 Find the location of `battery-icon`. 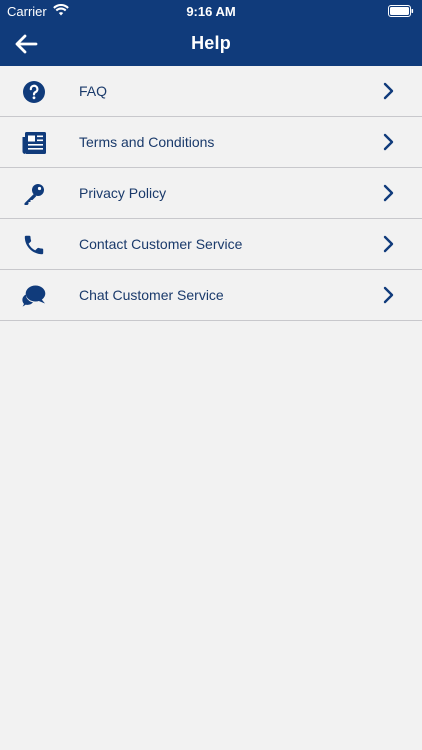

battery-icon is located at coordinates (401, 11).